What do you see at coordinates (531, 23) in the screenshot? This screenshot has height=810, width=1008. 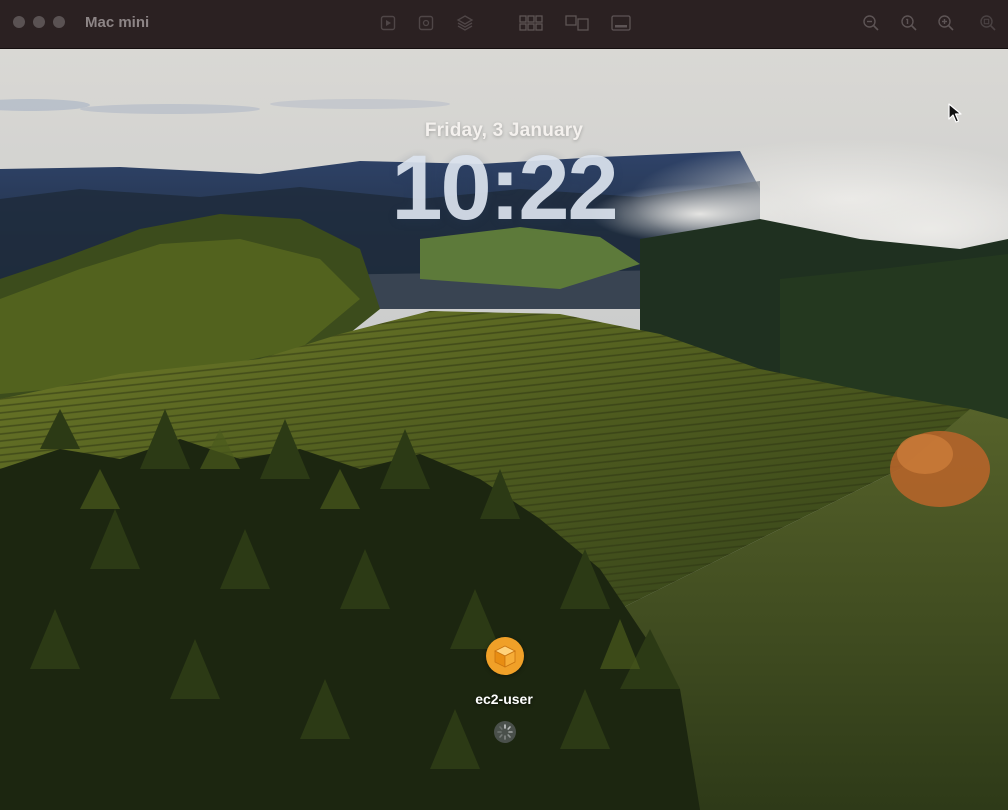 I see `grid-view-icon` at bounding box center [531, 23].